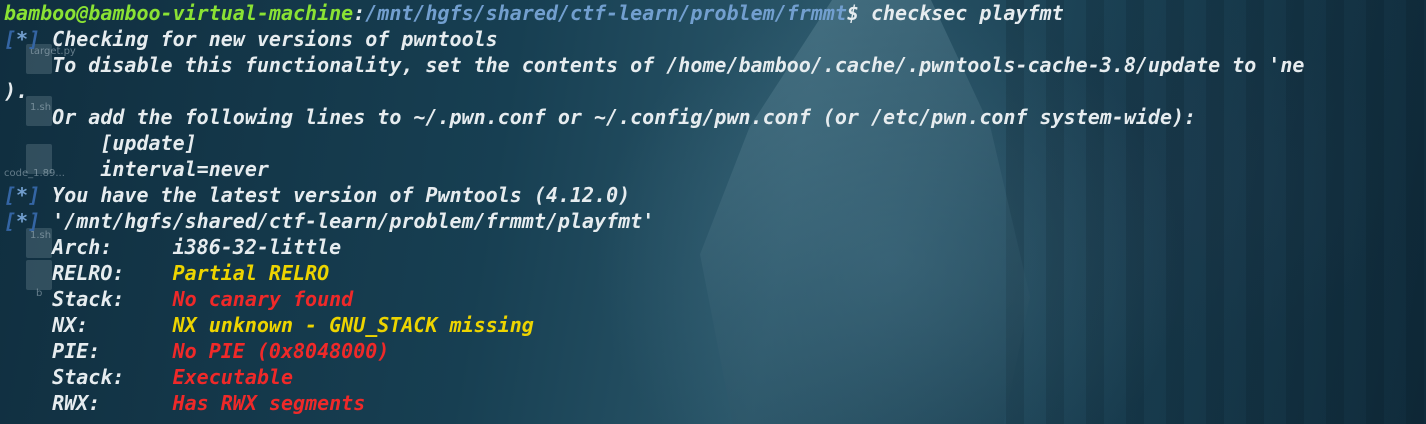 The image size is (1426, 424). I want to click on checksec-value: Has RWX segments, so click(269, 403).